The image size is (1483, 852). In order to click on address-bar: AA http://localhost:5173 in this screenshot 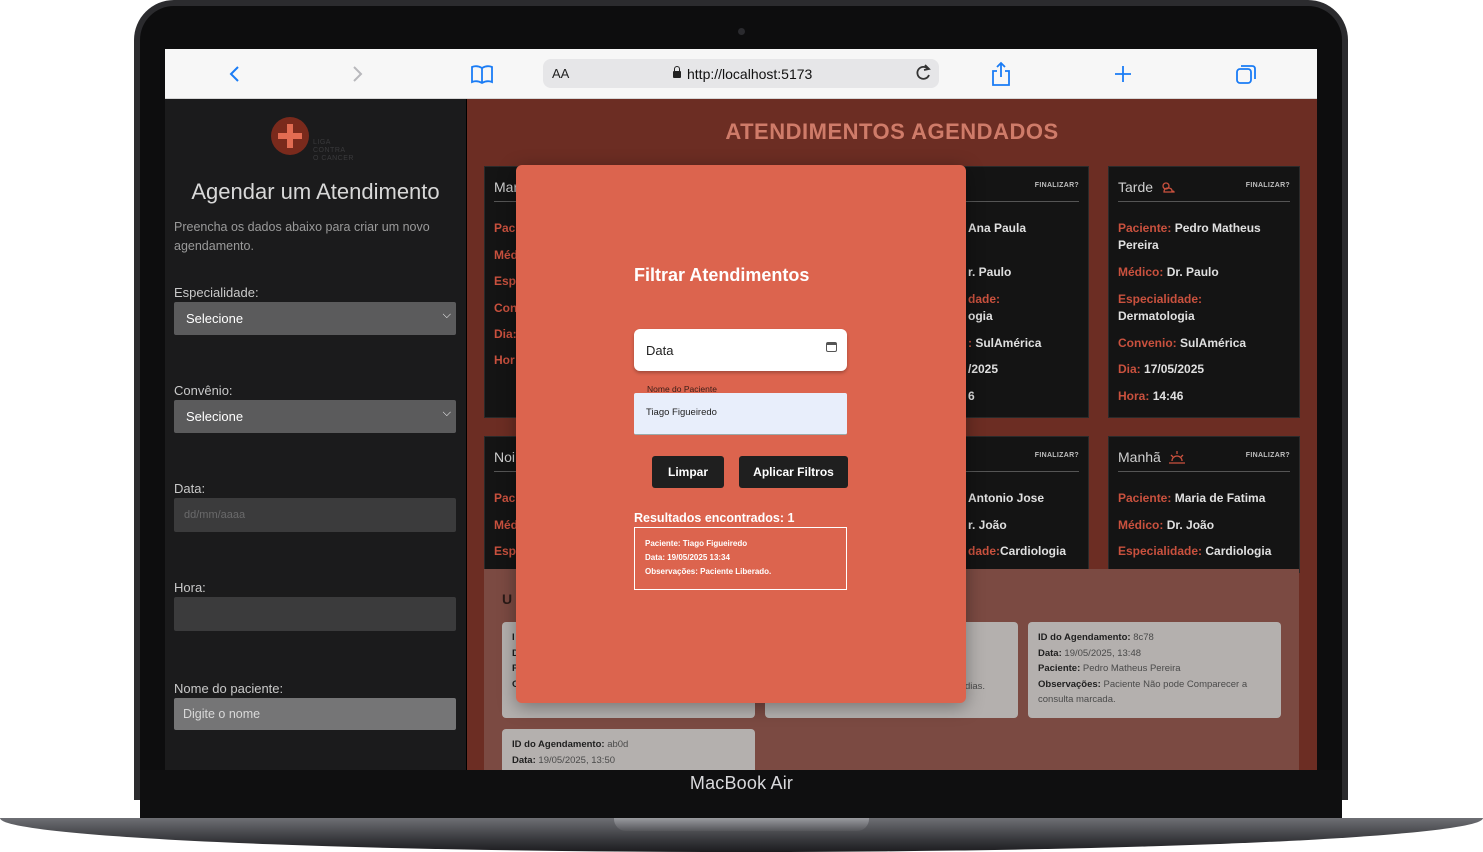, I will do `click(741, 73)`.